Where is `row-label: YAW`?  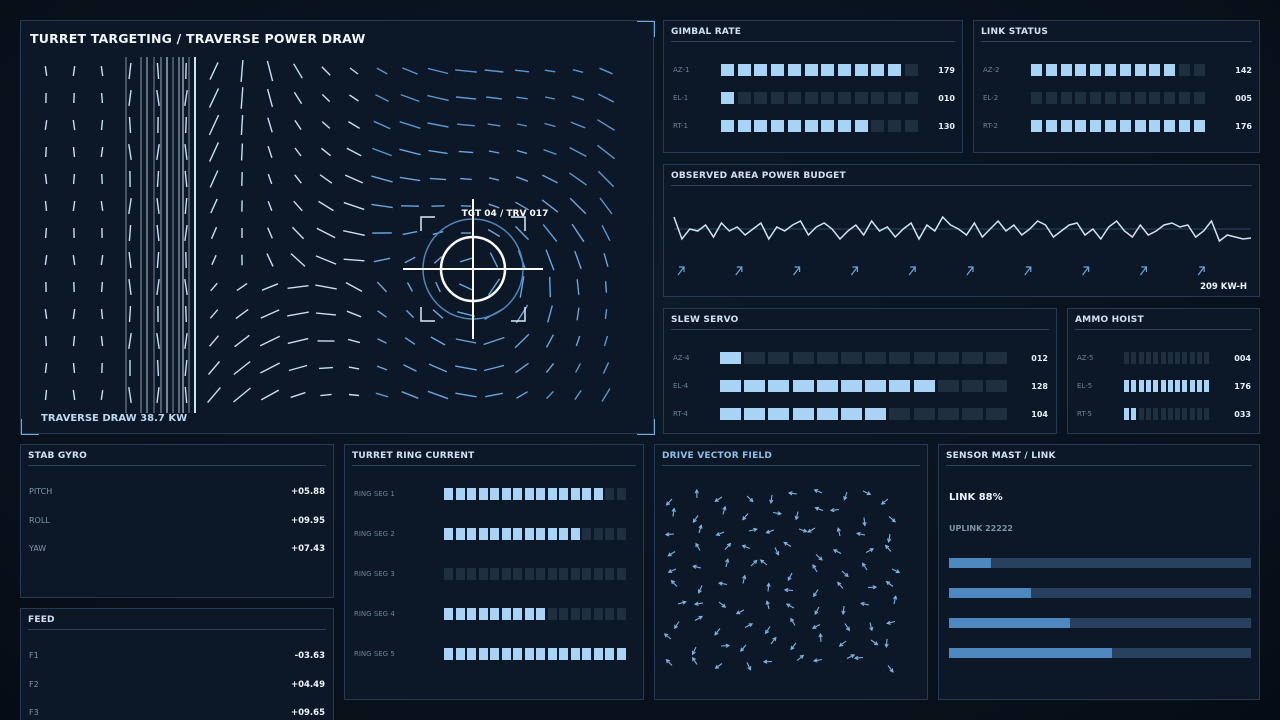
row-label: YAW is located at coordinates (38, 548).